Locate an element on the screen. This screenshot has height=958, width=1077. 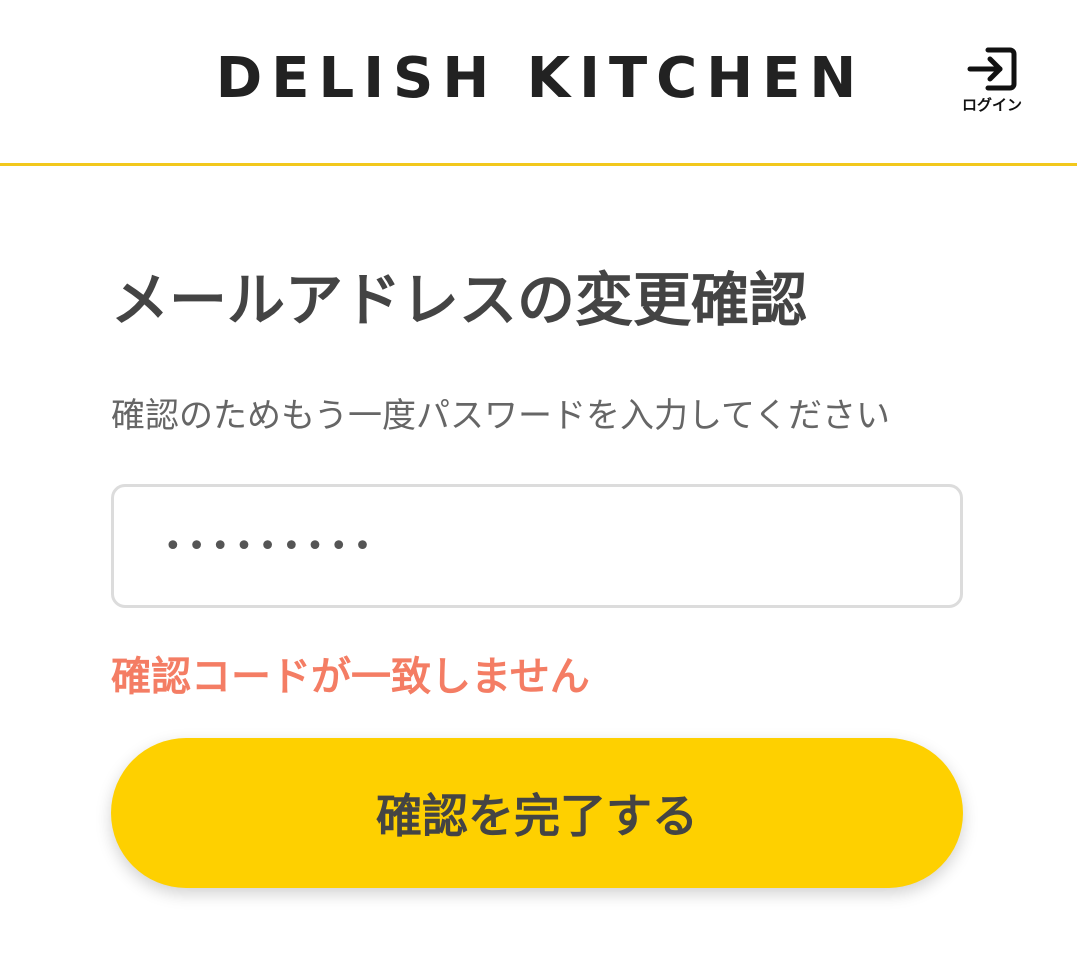
page-title: メールアドレスの変更確認 is located at coordinates (459, 300).